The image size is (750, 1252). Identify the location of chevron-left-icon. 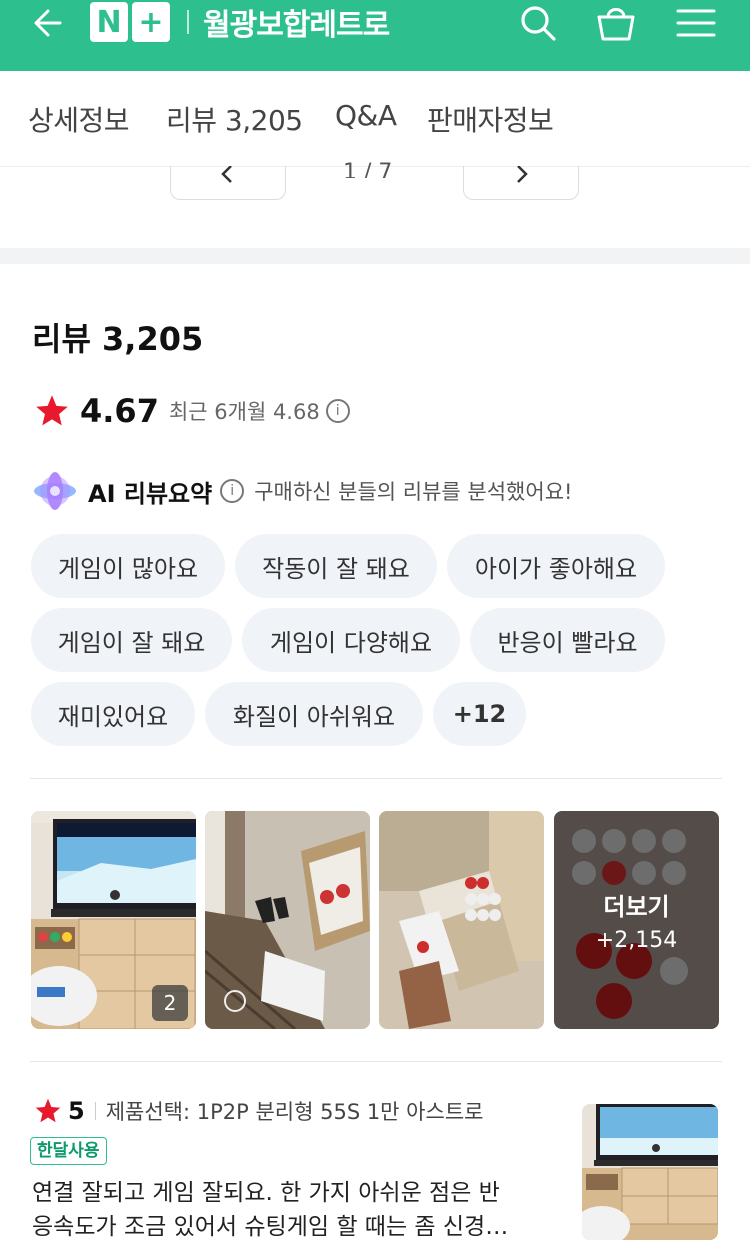
(226, 174).